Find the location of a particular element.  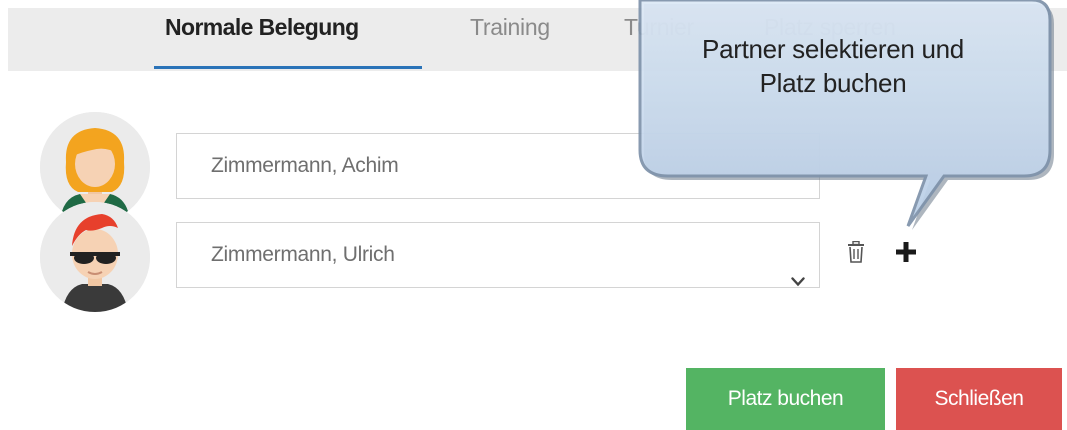

tab-training: Training is located at coordinates (510, 27).